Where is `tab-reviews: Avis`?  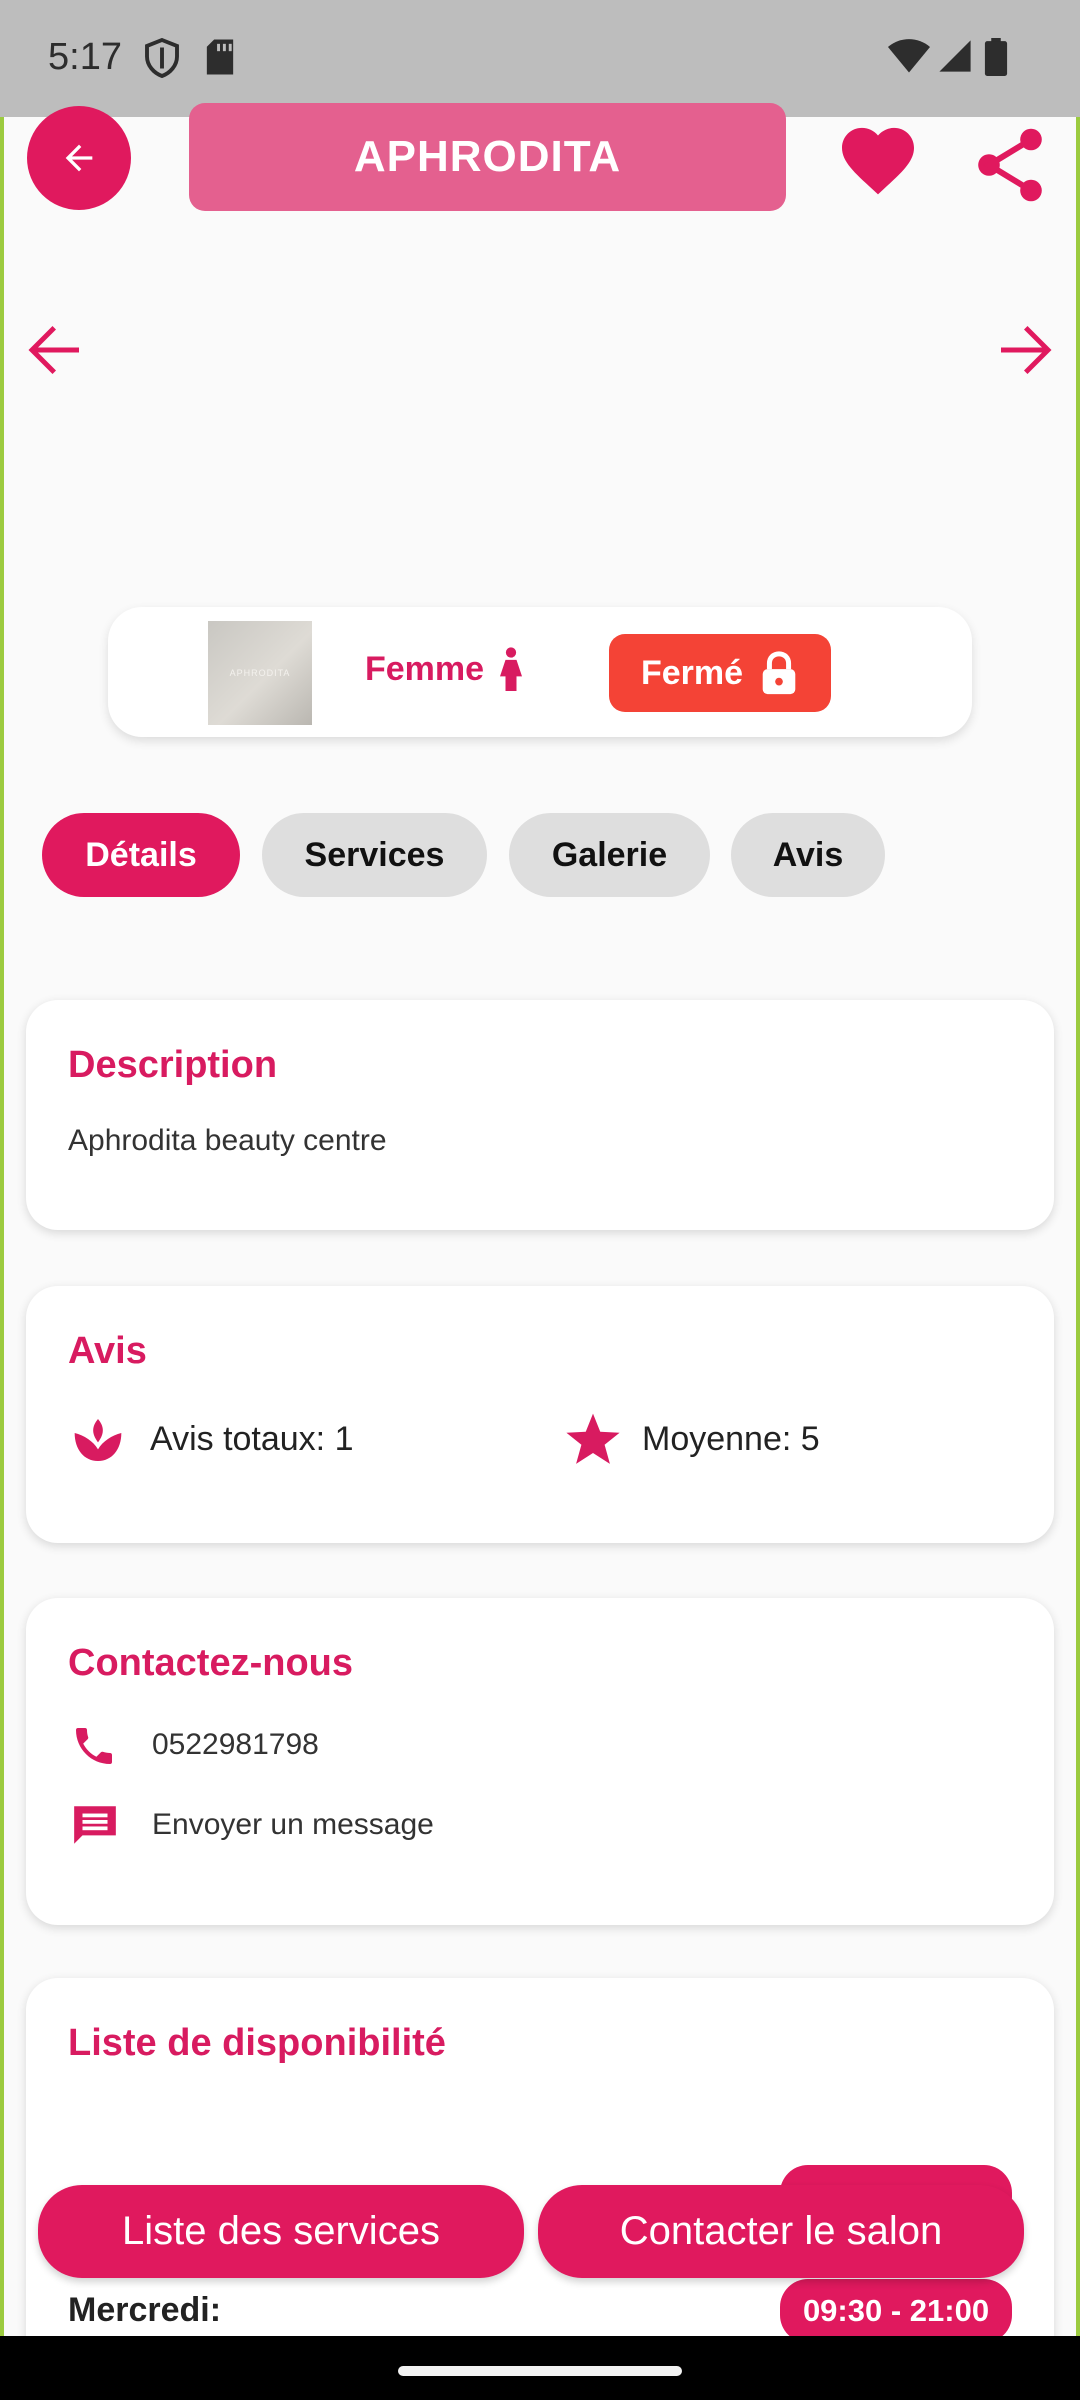
tab-reviews: Avis is located at coordinates (808, 855).